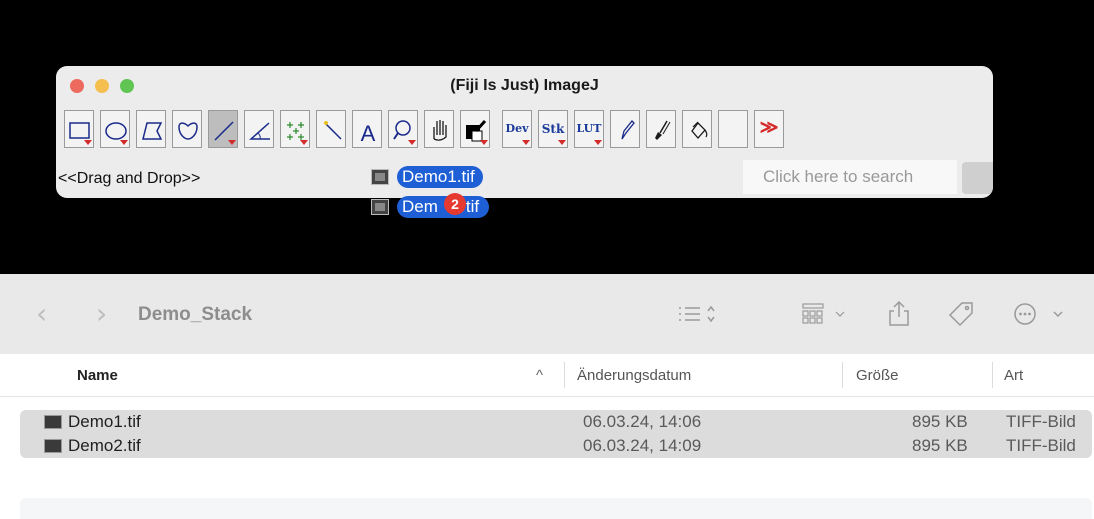  What do you see at coordinates (553, 129) in the screenshot?
I see `stk-menu-button: Stk` at bounding box center [553, 129].